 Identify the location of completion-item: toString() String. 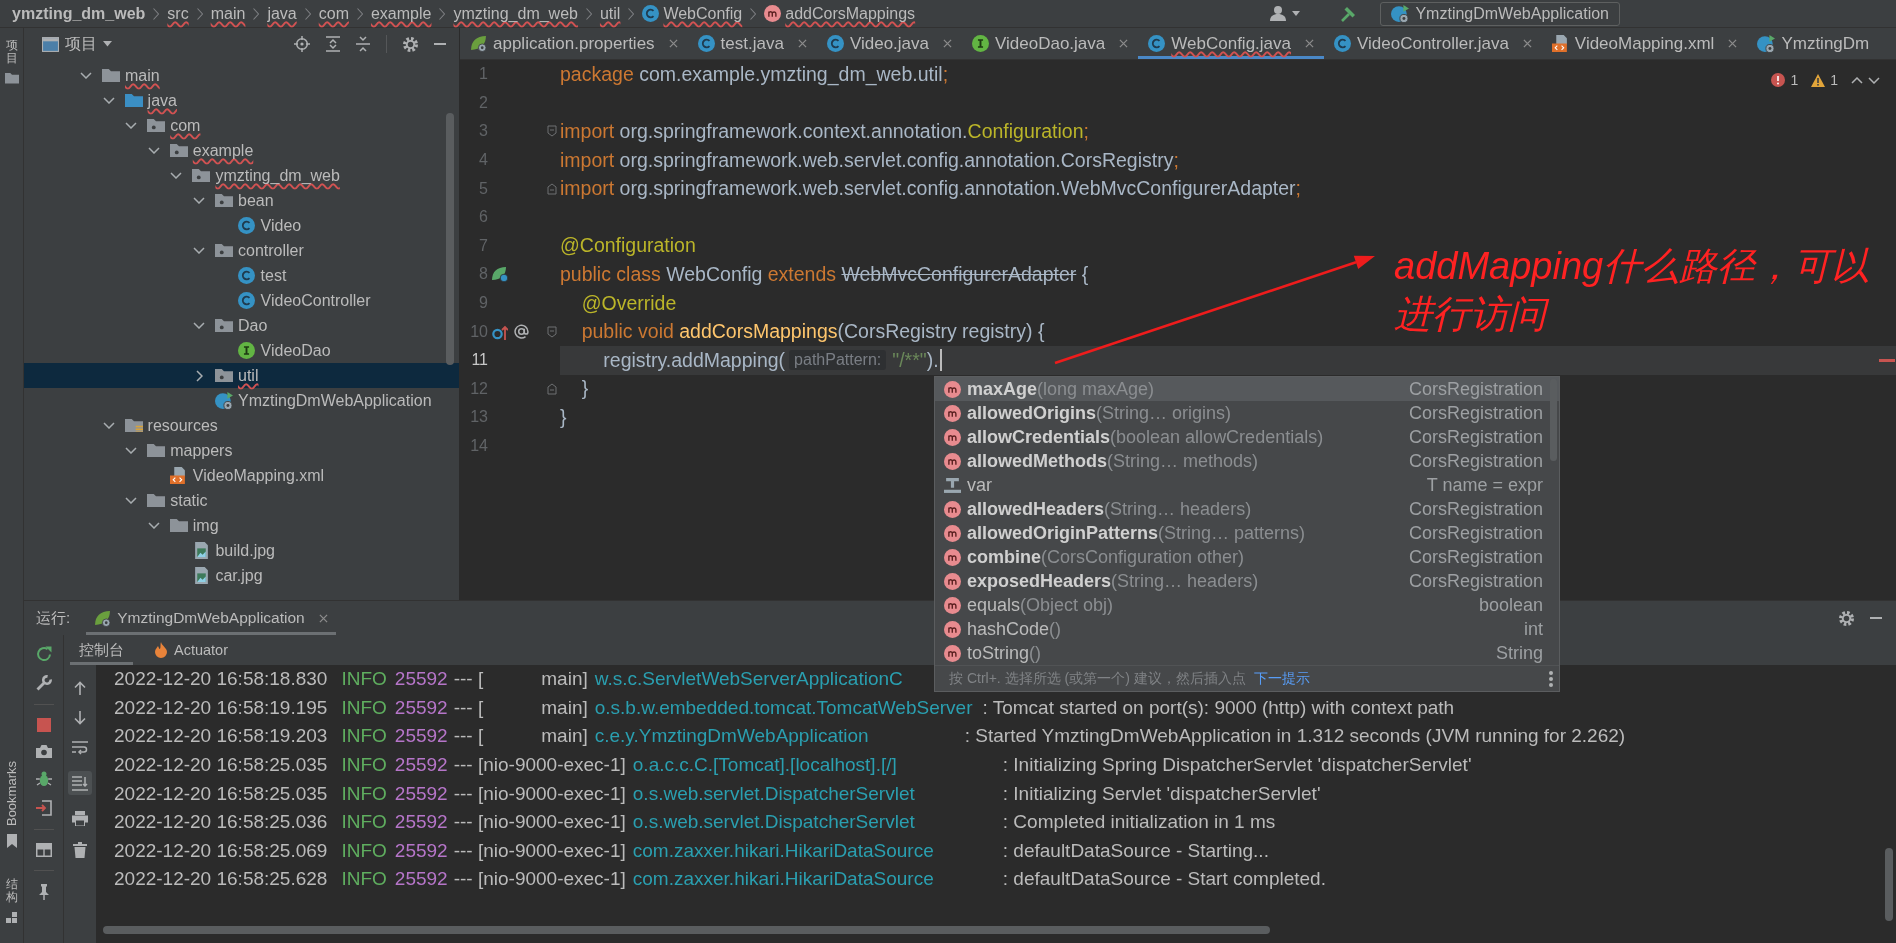
(1247, 653).